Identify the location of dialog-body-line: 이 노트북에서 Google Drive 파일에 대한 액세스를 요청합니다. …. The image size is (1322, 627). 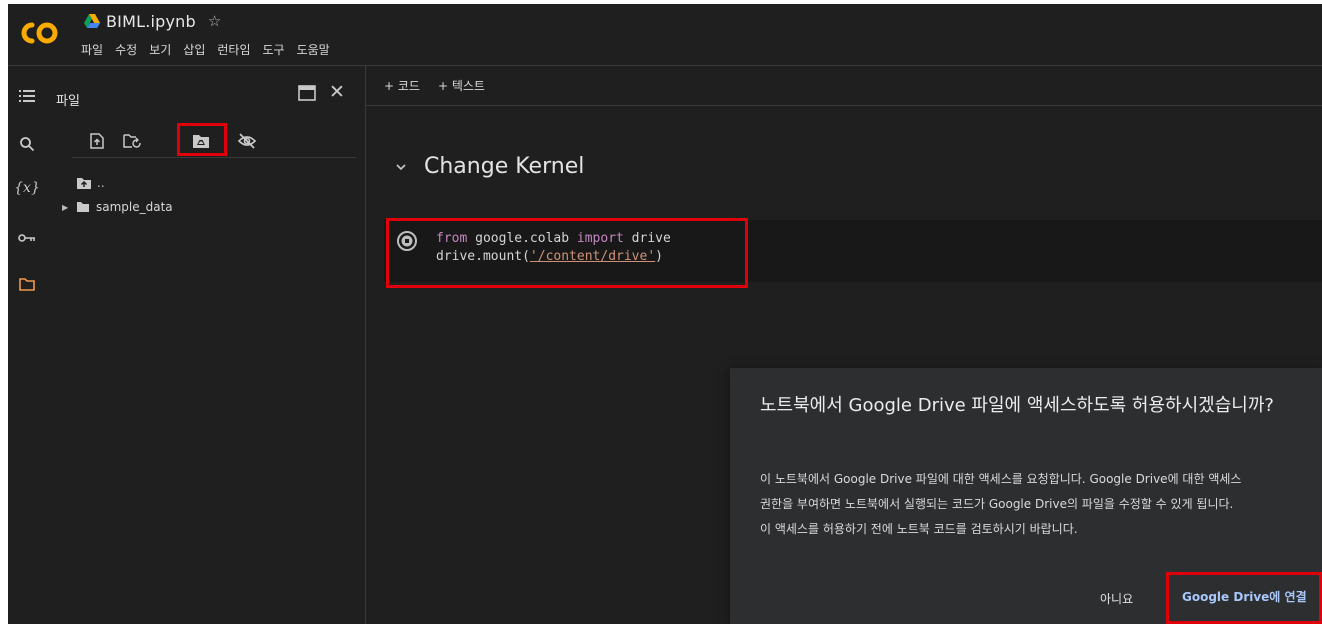
(1001, 479).